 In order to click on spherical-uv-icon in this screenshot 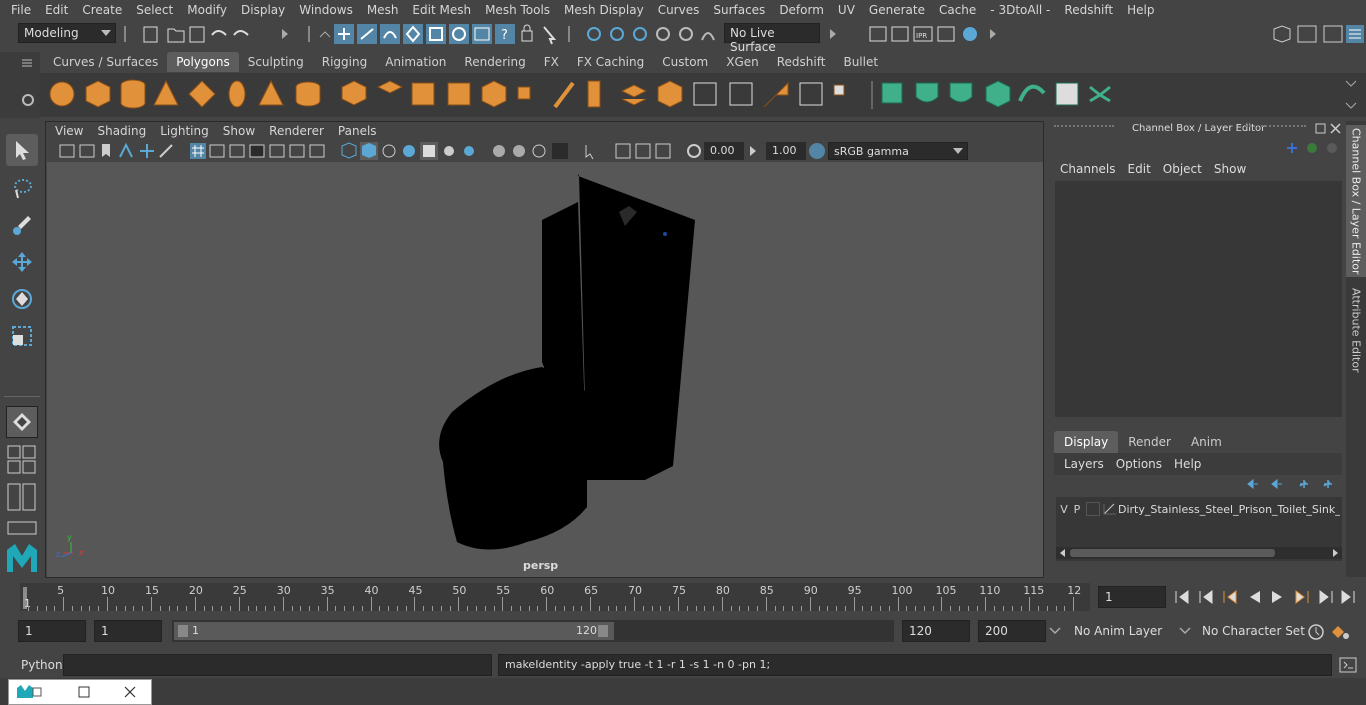, I will do `click(961, 92)`.